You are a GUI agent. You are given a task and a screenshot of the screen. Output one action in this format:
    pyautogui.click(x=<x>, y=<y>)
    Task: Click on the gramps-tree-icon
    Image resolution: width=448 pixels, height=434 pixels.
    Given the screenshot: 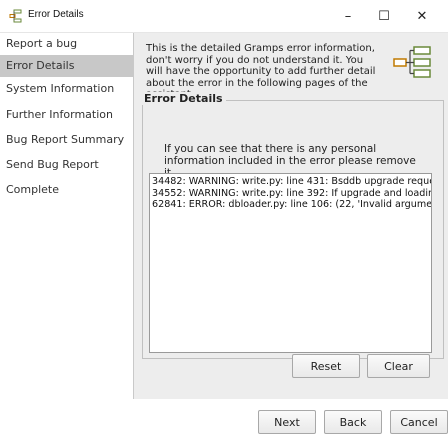 What is the action you would take?
    pyautogui.click(x=415, y=62)
    